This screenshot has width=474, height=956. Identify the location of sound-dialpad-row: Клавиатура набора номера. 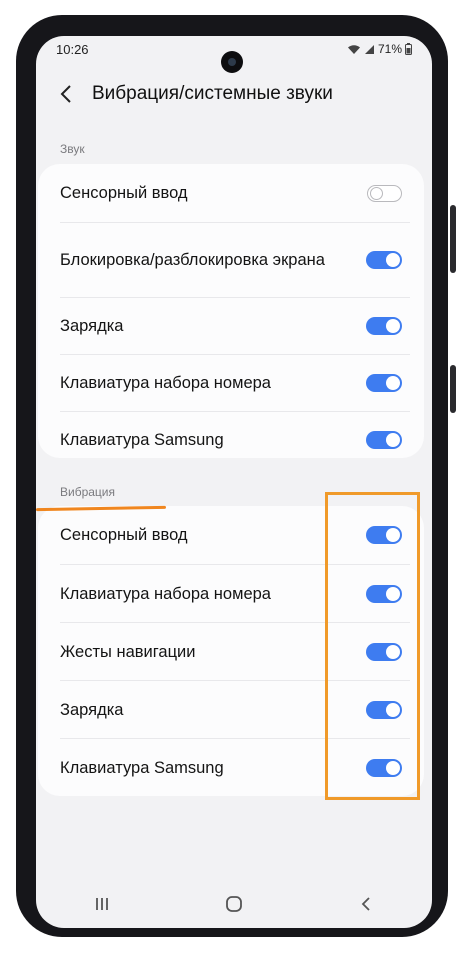
(231, 383).